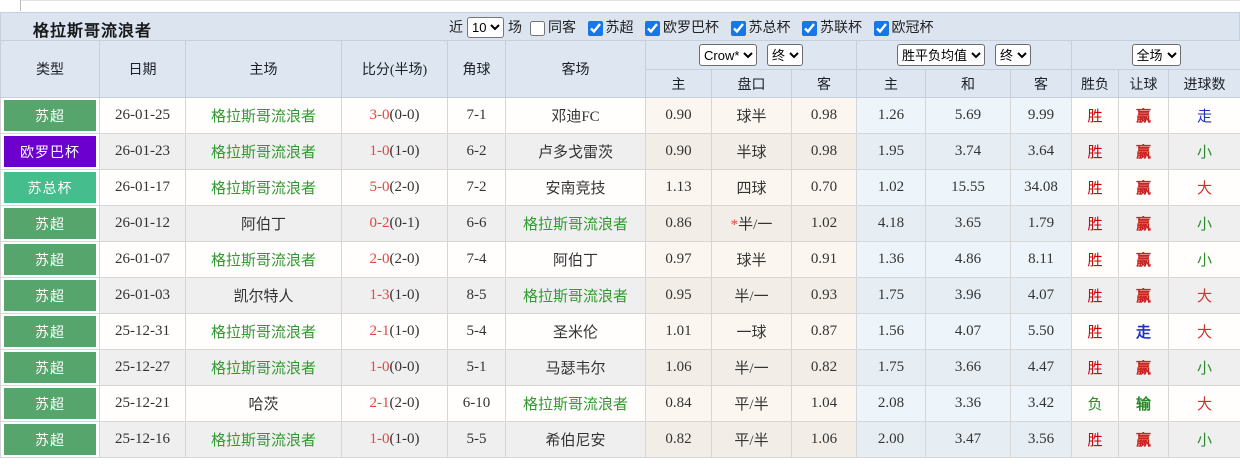  Describe the element at coordinates (1041, 439) in the screenshot. I see `avg-away-value: 3.56` at that location.